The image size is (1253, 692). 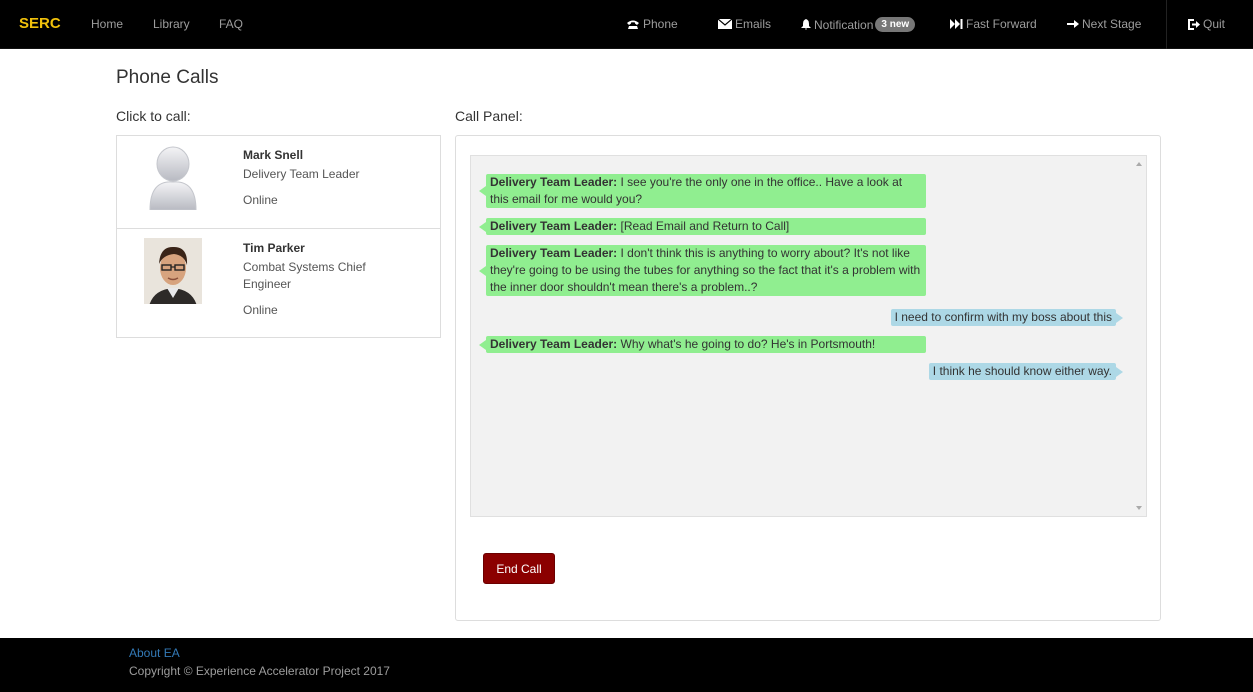 What do you see at coordinates (725, 24) in the screenshot?
I see `envelope-icon` at bounding box center [725, 24].